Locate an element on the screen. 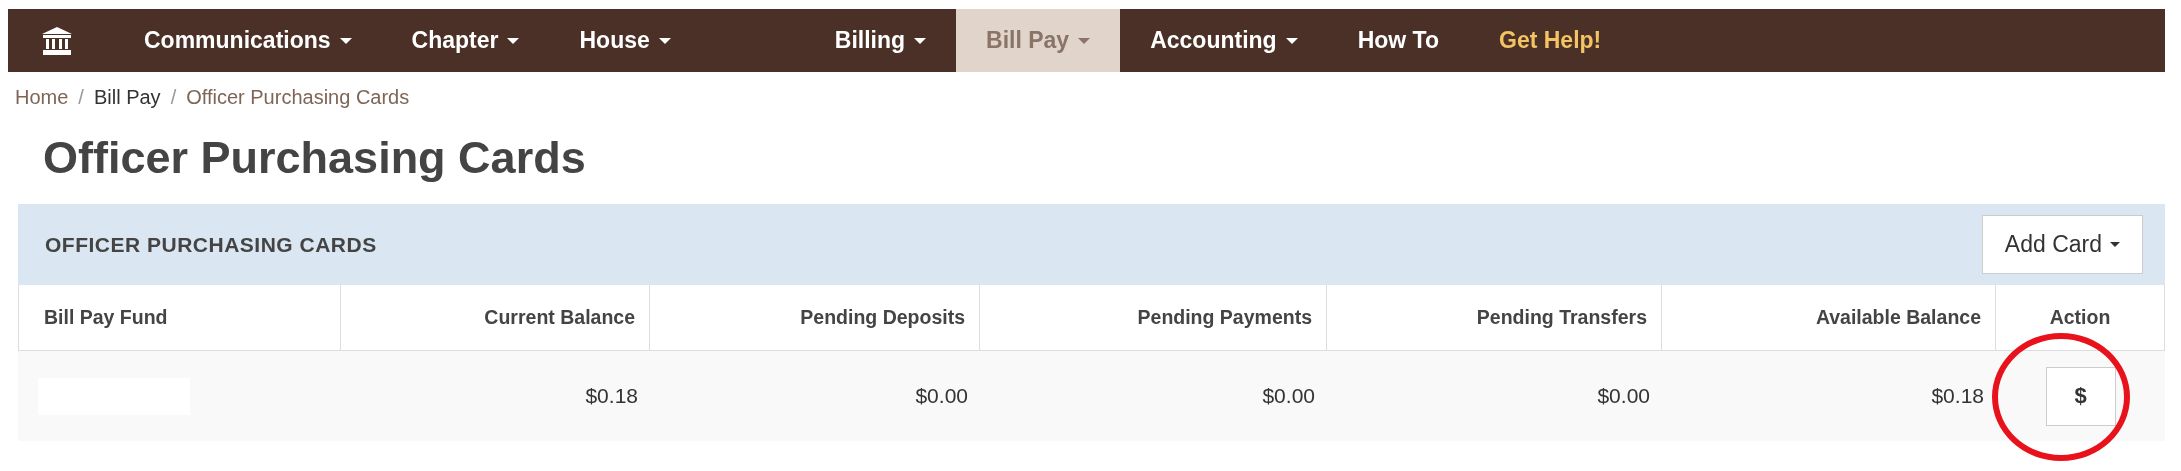 This screenshot has height=471, width=2181. nav-menu-item: How To is located at coordinates (1398, 40).